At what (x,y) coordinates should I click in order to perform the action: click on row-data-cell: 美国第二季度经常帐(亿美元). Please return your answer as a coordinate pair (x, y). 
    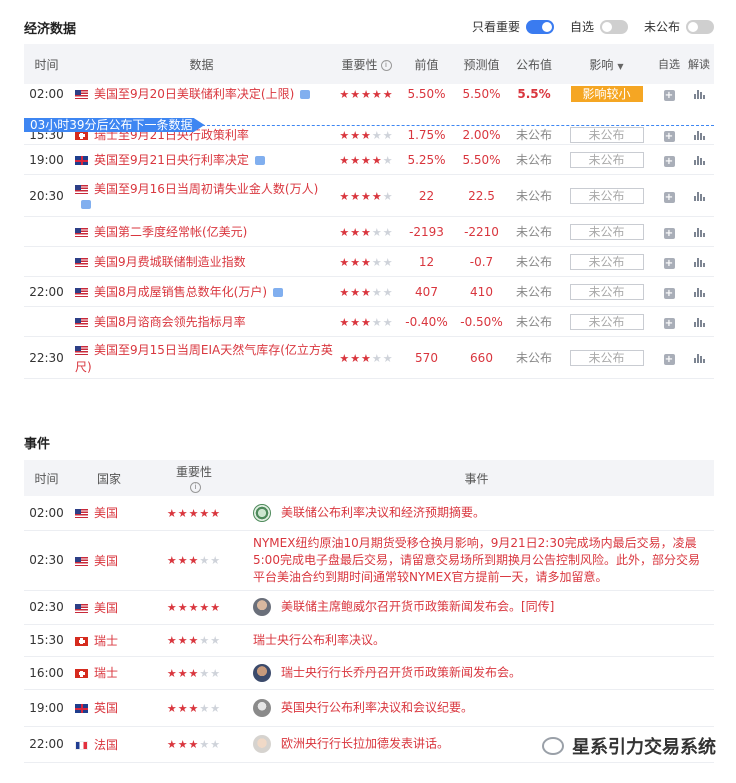
    Looking at the image, I should click on (201, 231).